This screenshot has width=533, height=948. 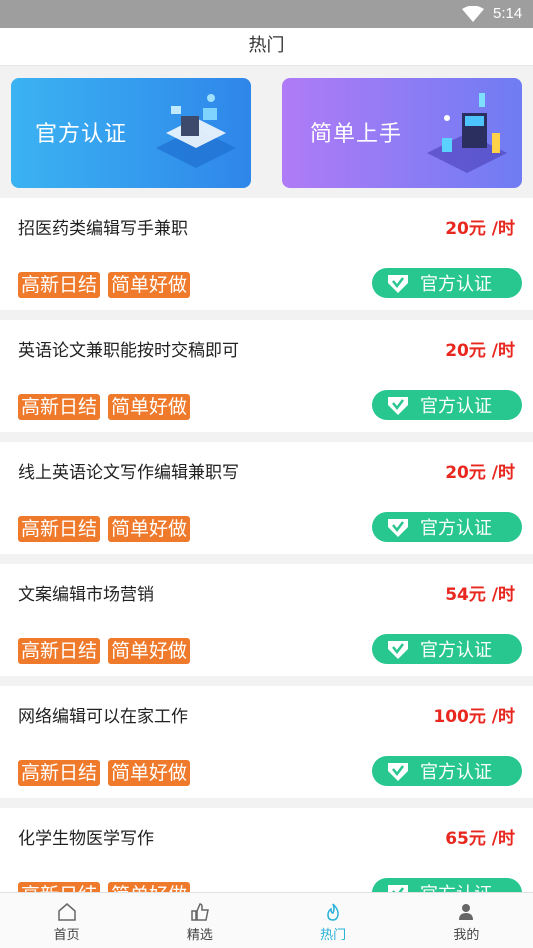 I want to click on job-salary: 100元 /时, so click(x=474, y=717).